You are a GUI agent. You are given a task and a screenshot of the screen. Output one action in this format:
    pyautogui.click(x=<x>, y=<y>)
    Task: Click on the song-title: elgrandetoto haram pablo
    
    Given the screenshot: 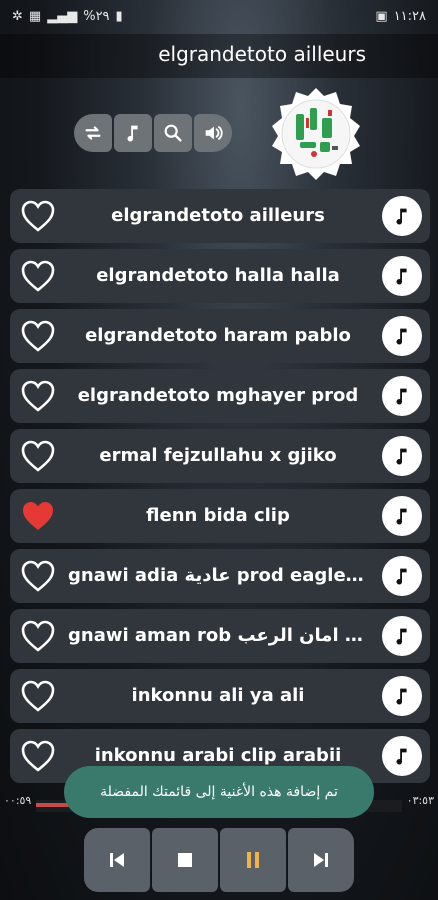 What is the action you would take?
    pyautogui.click(x=218, y=335)
    